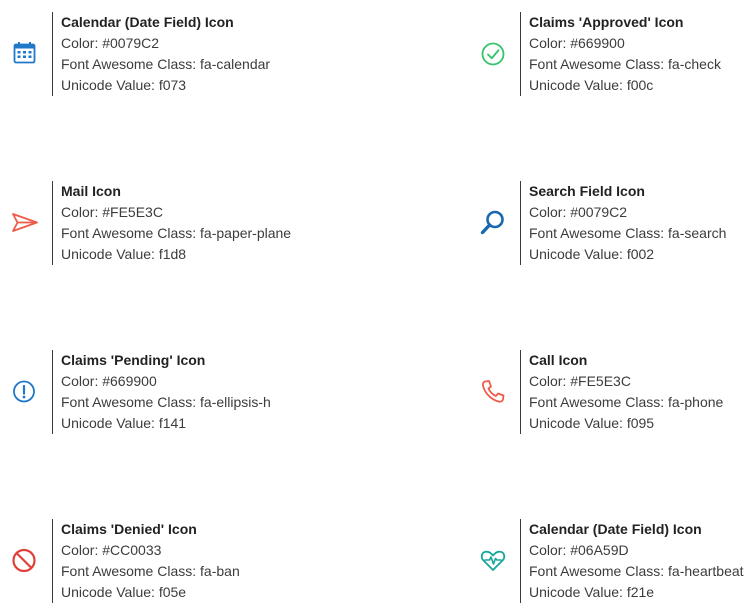 The height and width of the screenshot is (603, 750). What do you see at coordinates (124, 254) in the screenshot?
I see `icon-unicode-line: Unicode Value: f1d8` at bounding box center [124, 254].